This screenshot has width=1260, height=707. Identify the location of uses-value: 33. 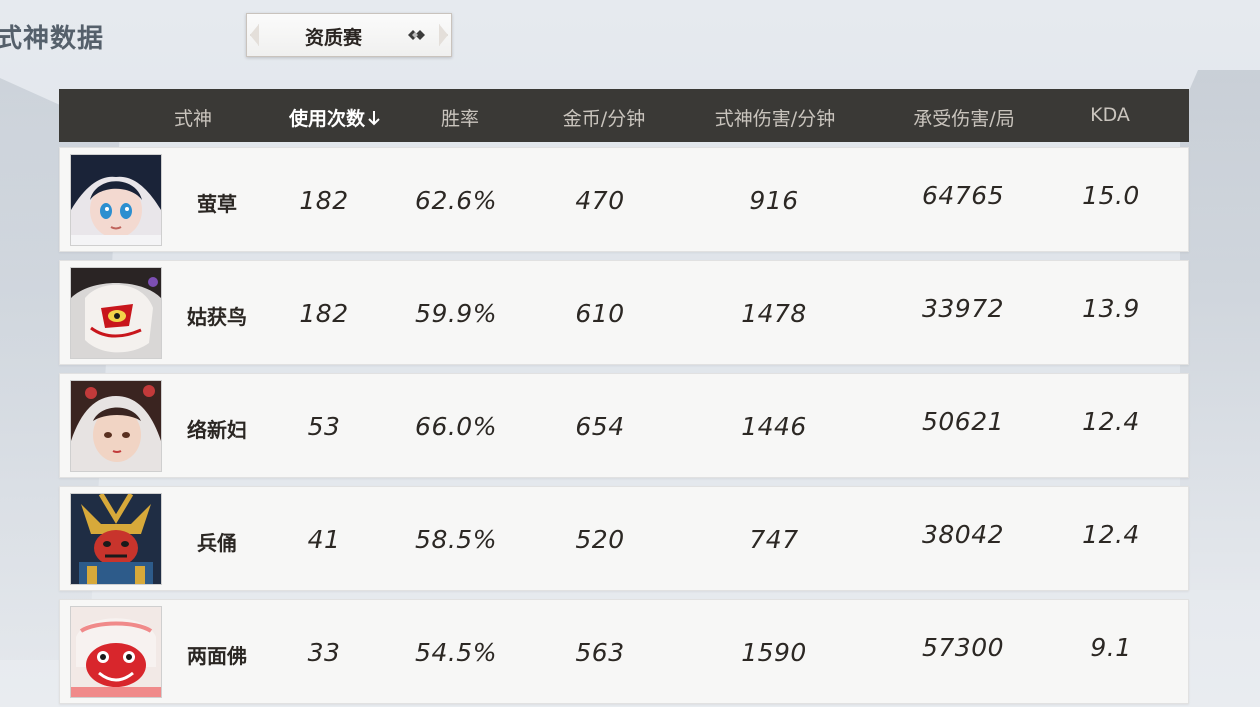
(324, 652).